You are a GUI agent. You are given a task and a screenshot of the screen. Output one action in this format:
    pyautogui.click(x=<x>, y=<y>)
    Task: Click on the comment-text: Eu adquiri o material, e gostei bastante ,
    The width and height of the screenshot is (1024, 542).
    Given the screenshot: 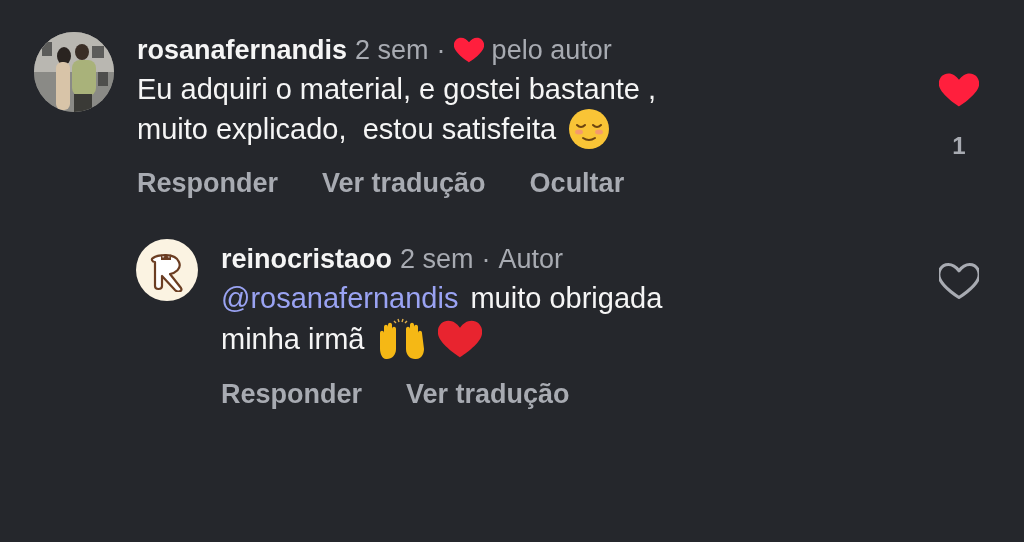 What is the action you would take?
    pyautogui.click(x=397, y=89)
    